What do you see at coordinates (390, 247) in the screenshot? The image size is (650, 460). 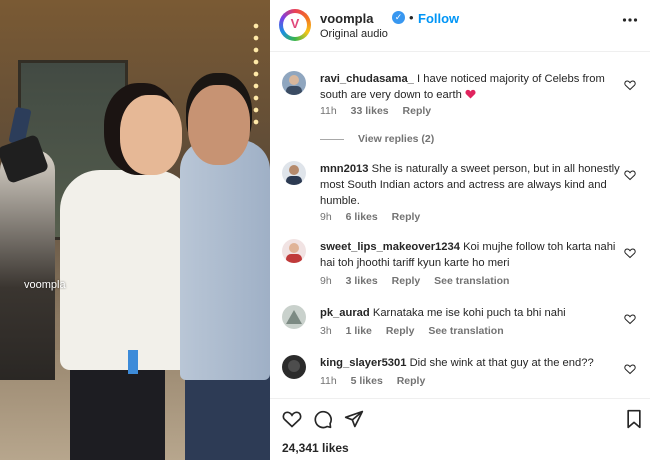 I see `comment-username: sweet_lips_makeover1234` at bounding box center [390, 247].